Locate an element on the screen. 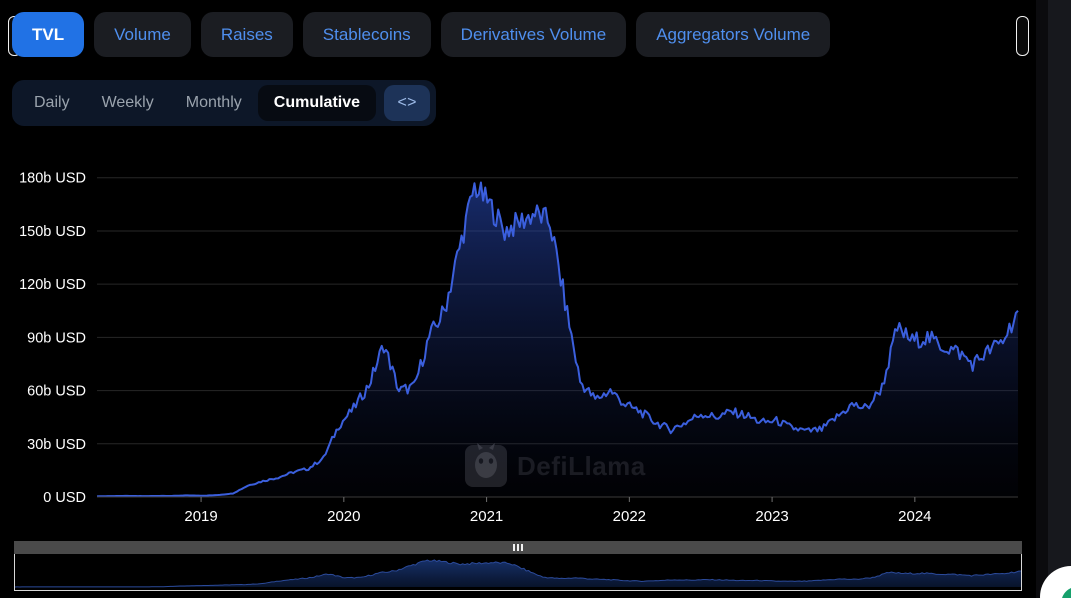 The image size is (1071, 598). range-slider is located at coordinates (518, 566).